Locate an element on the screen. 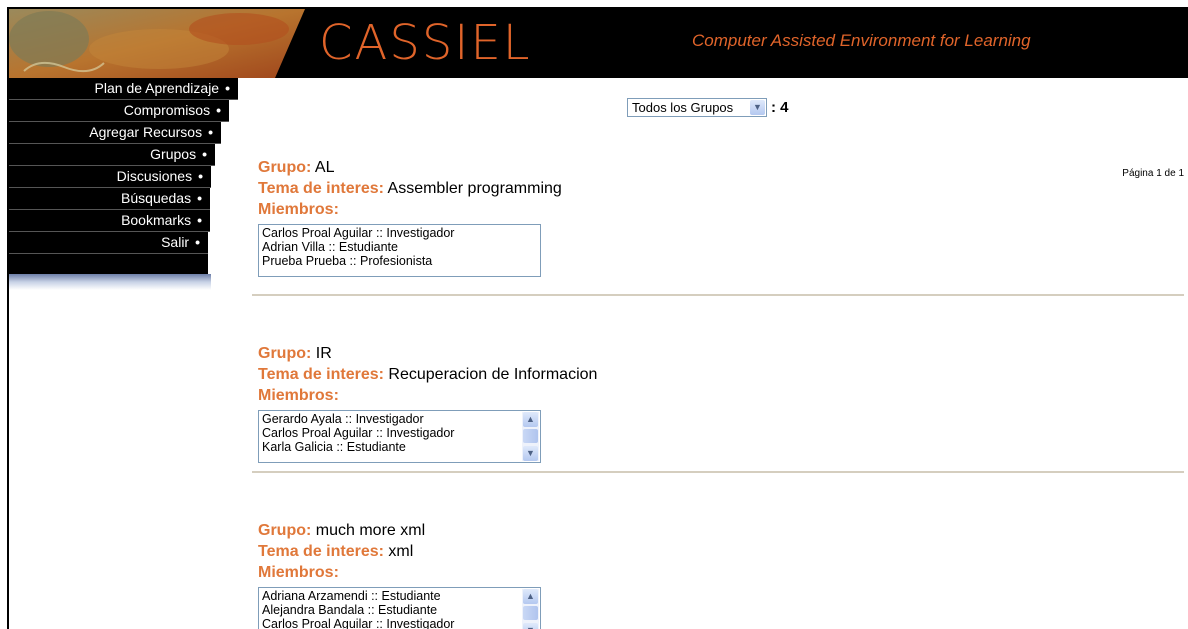  group-name: AL is located at coordinates (324, 167).